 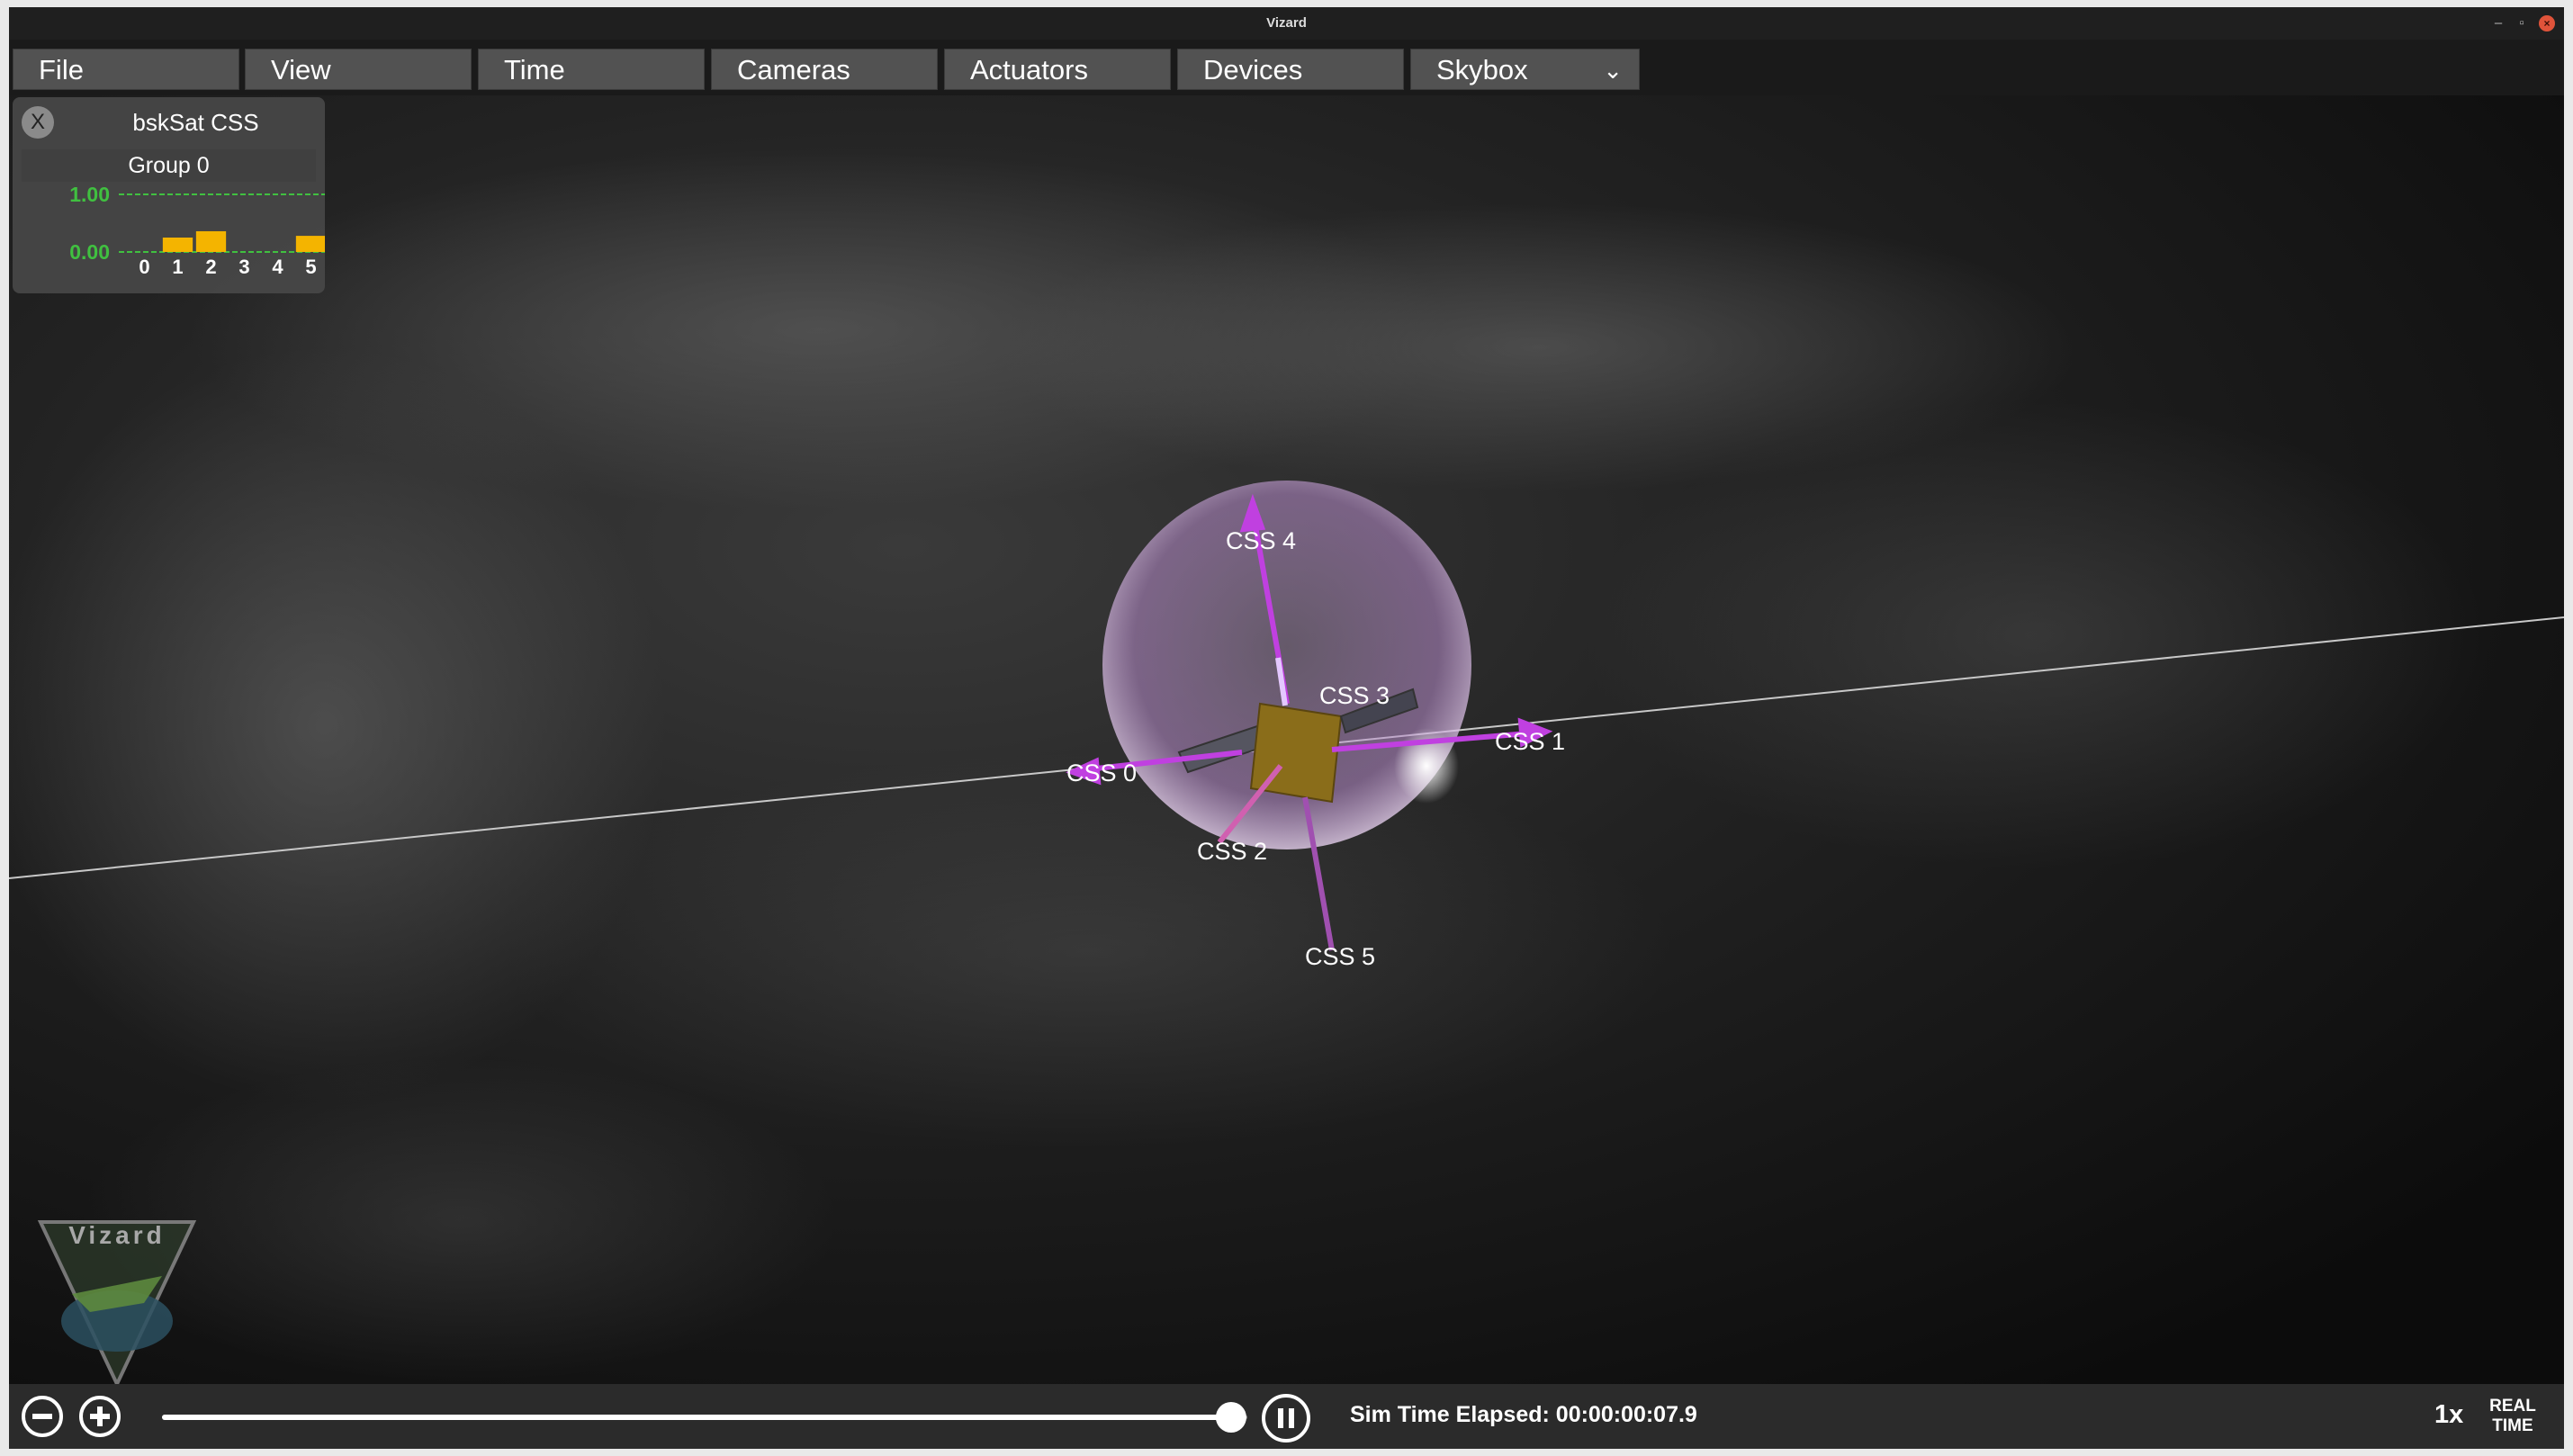 I want to click on sim-time-elapsed: Sim Time Elapsed: 00:00:00:07.9, so click(x=1523, y=1414).